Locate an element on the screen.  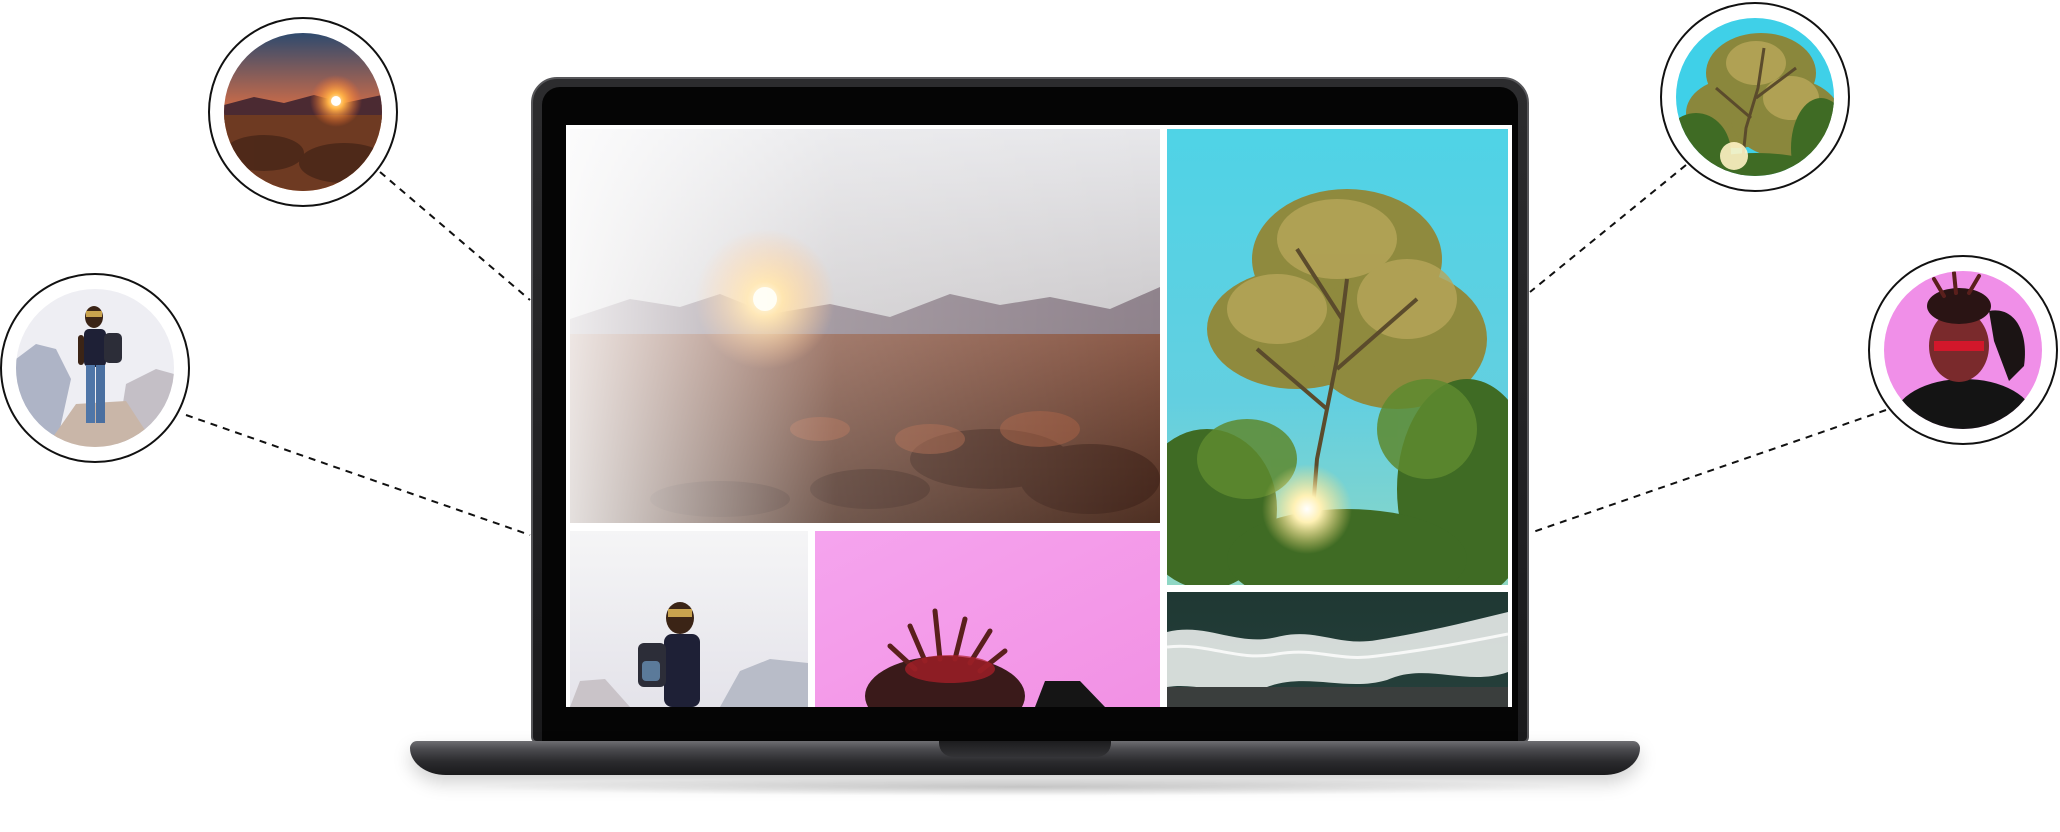
connector-line-sunset is located at coordinates (455, 236).